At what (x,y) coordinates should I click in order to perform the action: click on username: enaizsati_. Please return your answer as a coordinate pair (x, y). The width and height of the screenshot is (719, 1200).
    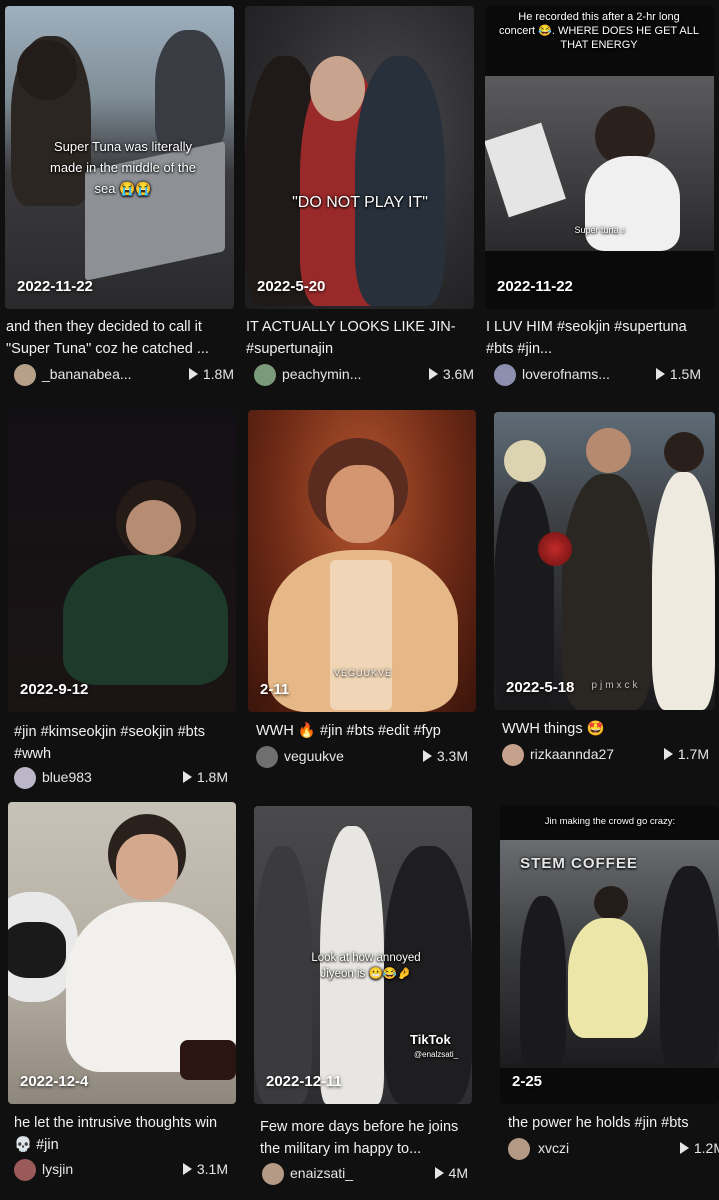
    Looking at the image, I should click on (321, 1173).